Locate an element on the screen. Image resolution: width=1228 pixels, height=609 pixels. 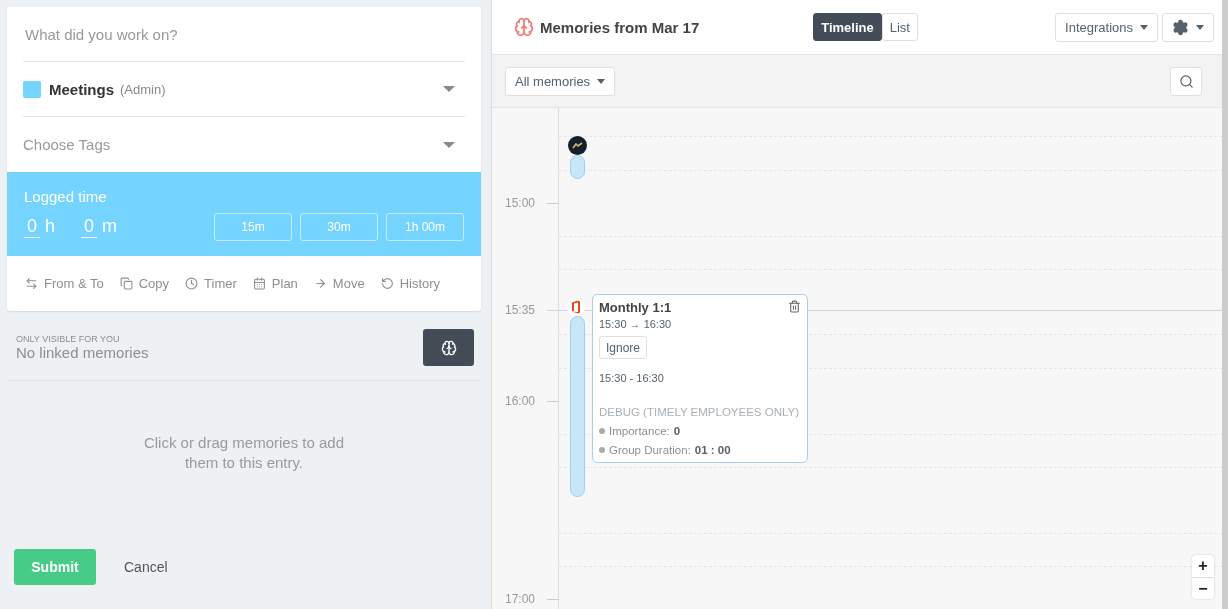
project-client: (Admin) is located at coordinates (143, 89).